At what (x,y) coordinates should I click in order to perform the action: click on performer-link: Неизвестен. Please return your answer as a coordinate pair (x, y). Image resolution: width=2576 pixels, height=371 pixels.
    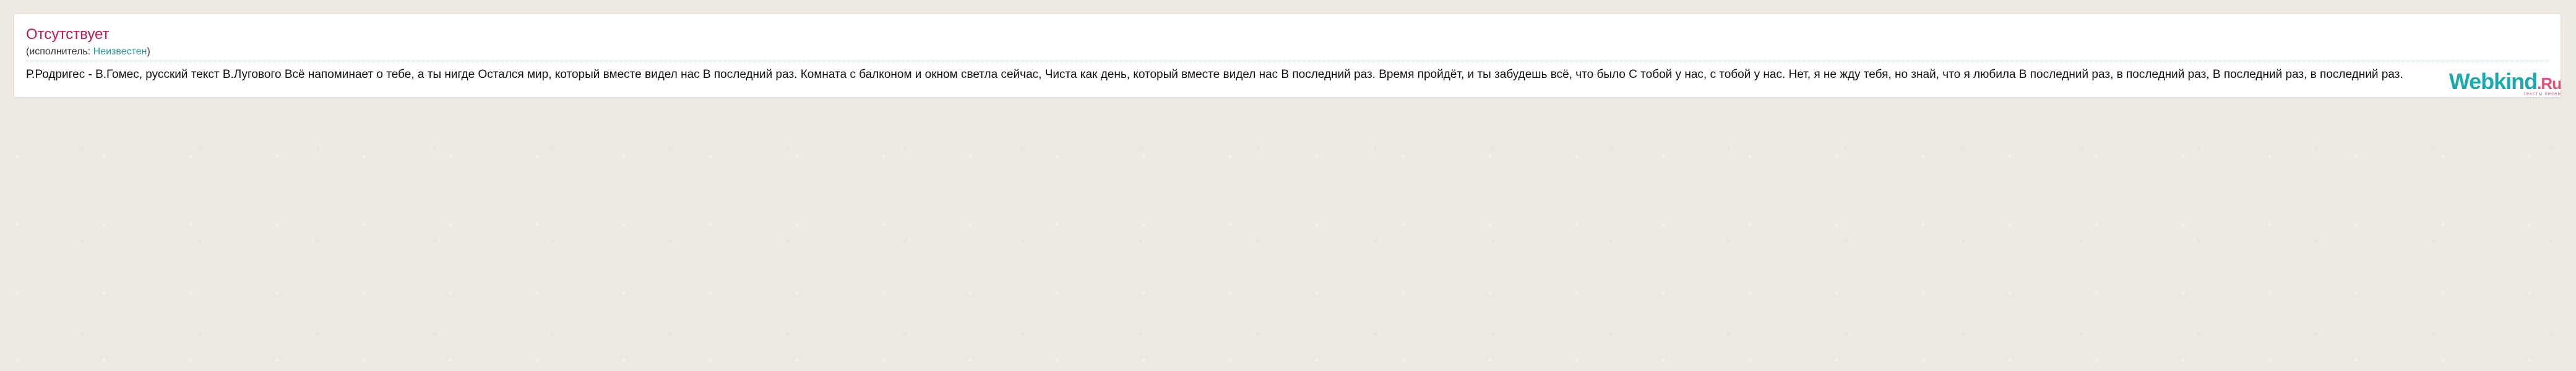
    Looking at the image, I should click on (120, 51).